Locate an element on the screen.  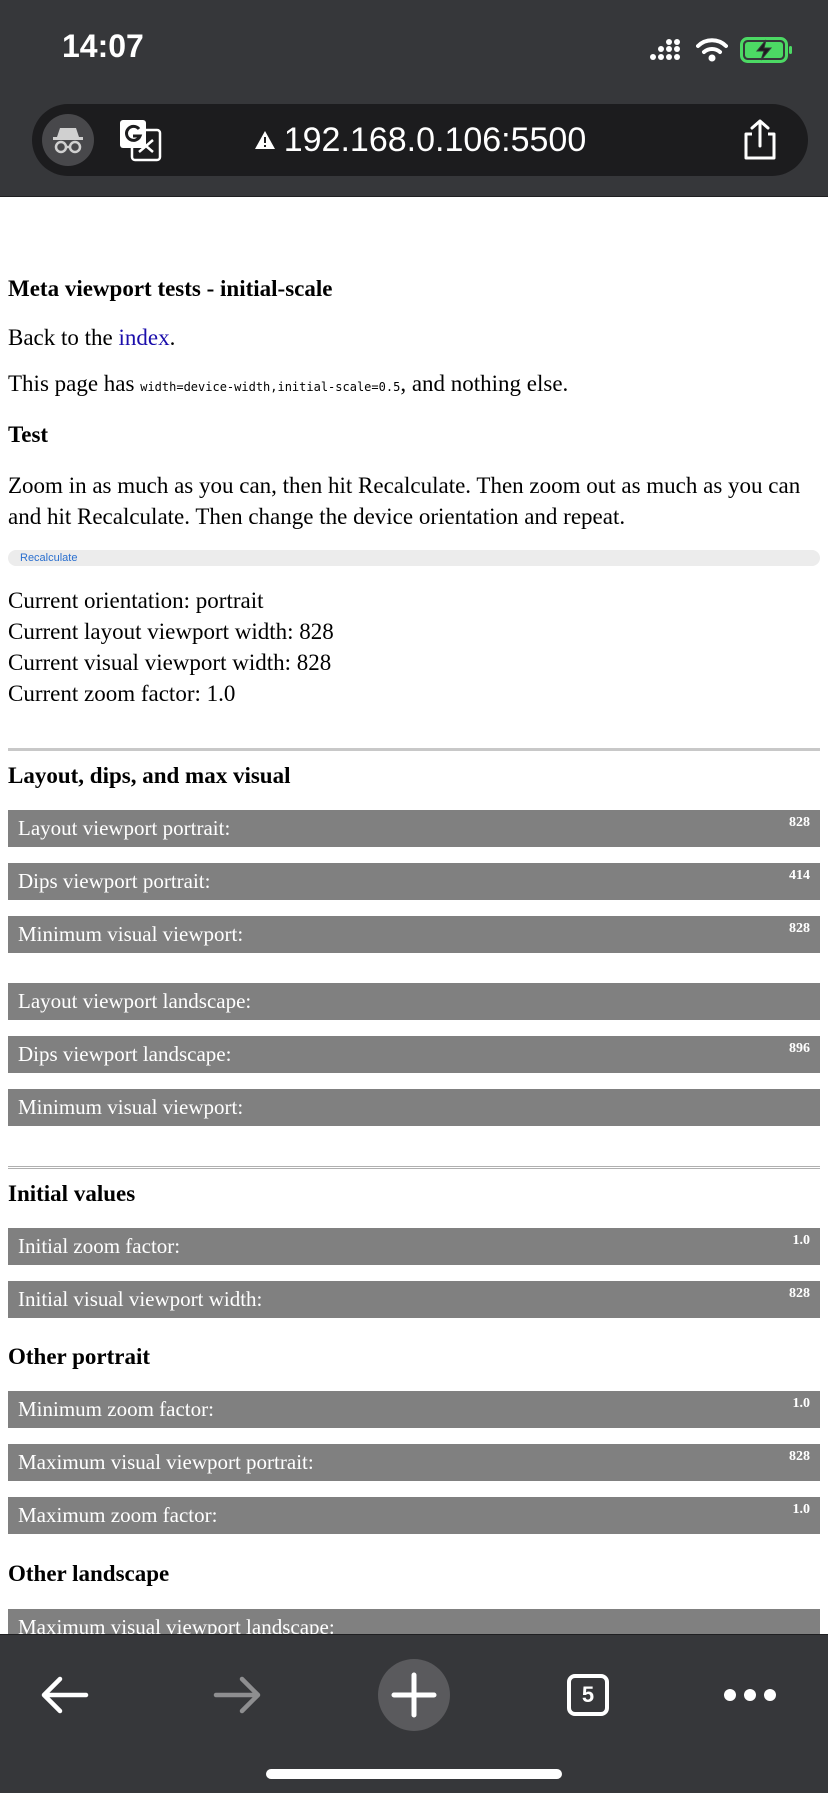
new-tab-button is located at coordinates (414, 1695).